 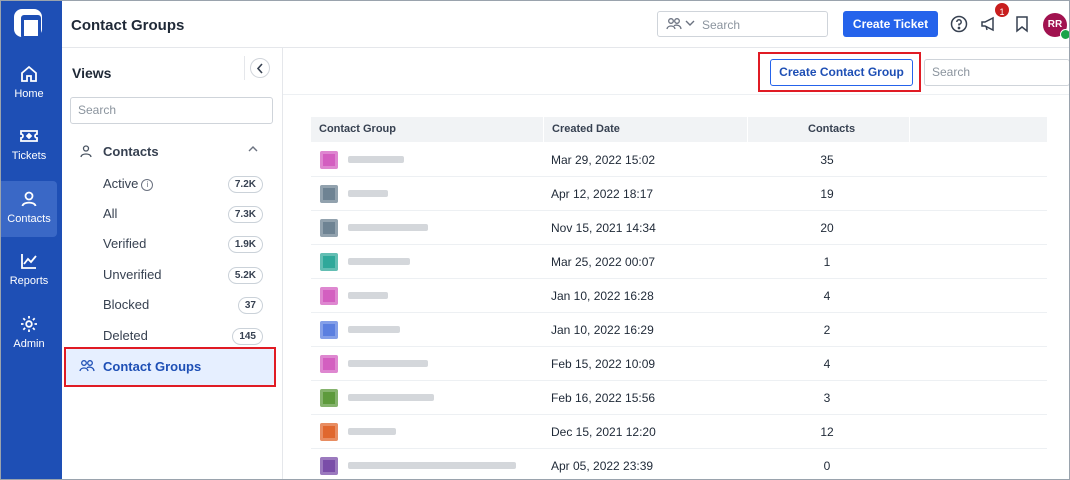 I want to click on contacts-group-header: Contacts, so click(x=173, y=151).